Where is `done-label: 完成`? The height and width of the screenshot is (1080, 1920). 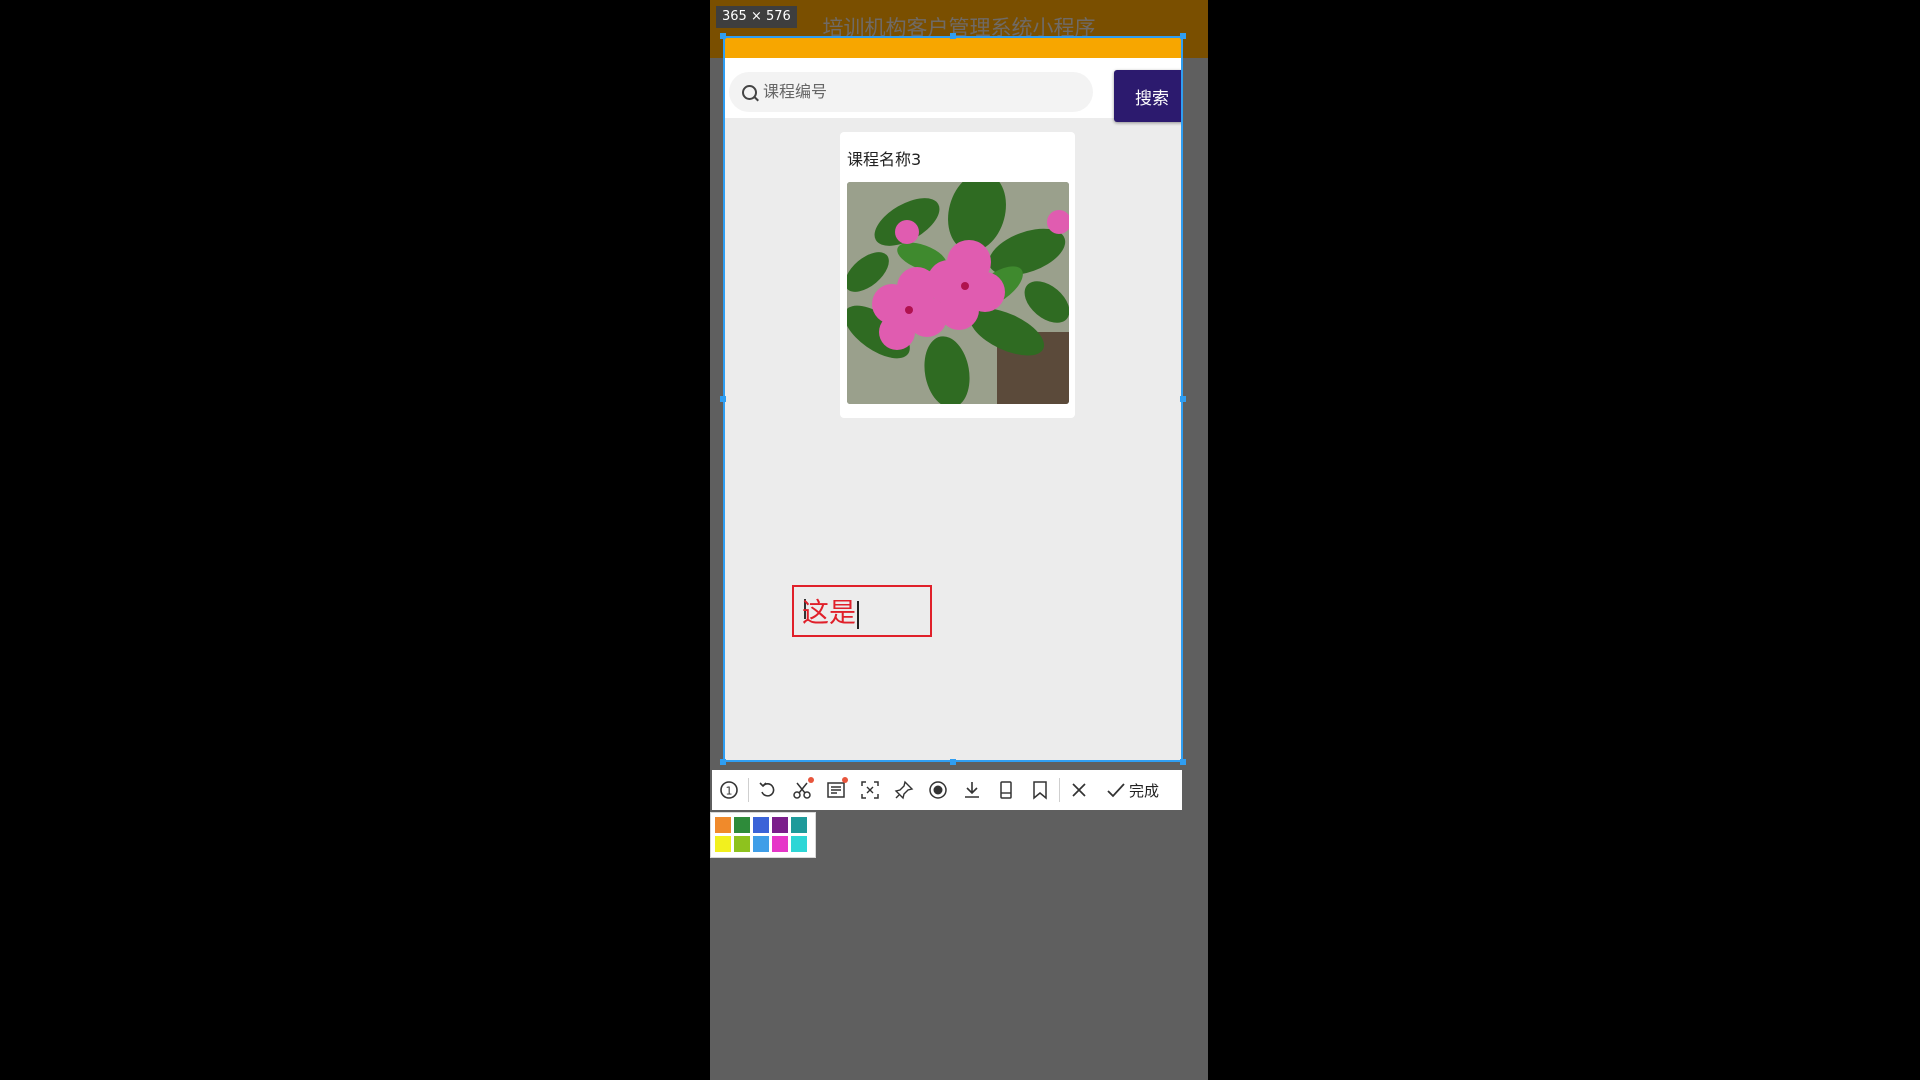
done-label: 完成 is located at coordinates (1144, 790).